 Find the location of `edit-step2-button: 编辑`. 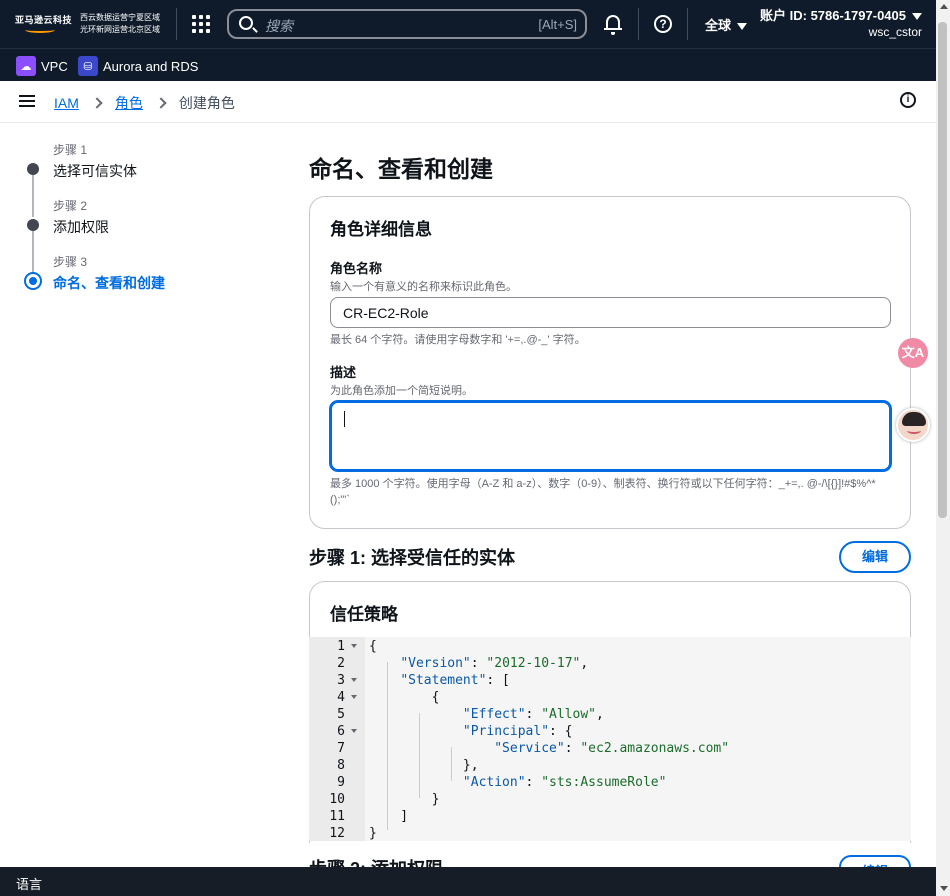

edit-step2-button: 编辑 is located at coordinates (875, 861).